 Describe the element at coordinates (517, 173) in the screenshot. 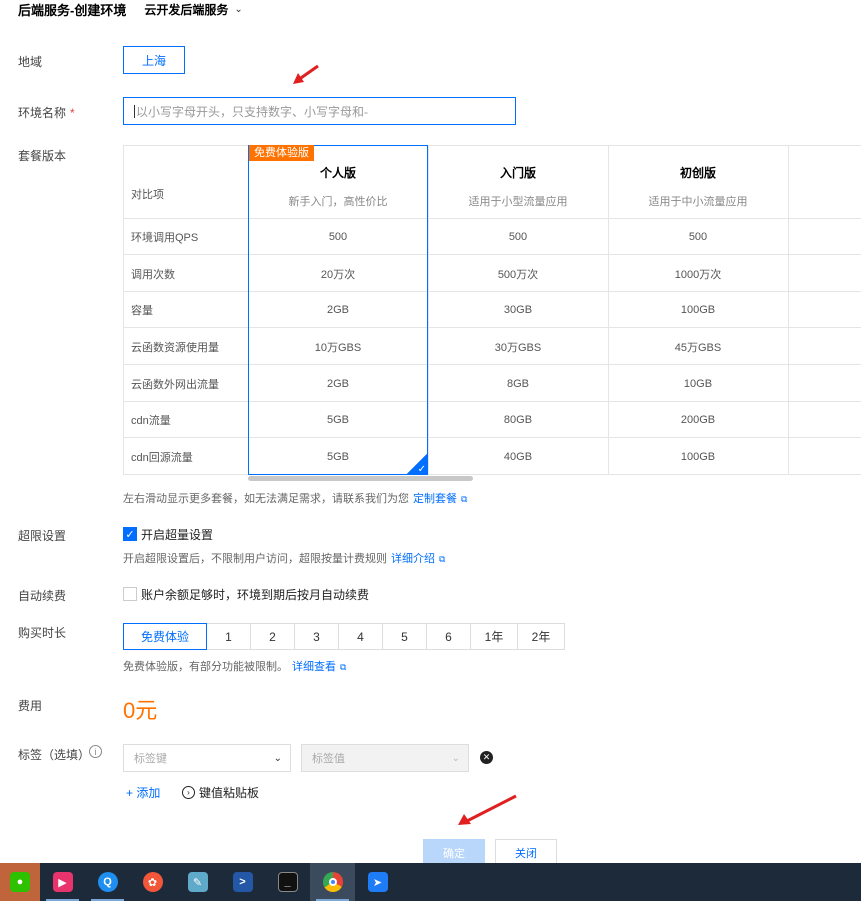

I see `plan-name: 入门版` at that location.